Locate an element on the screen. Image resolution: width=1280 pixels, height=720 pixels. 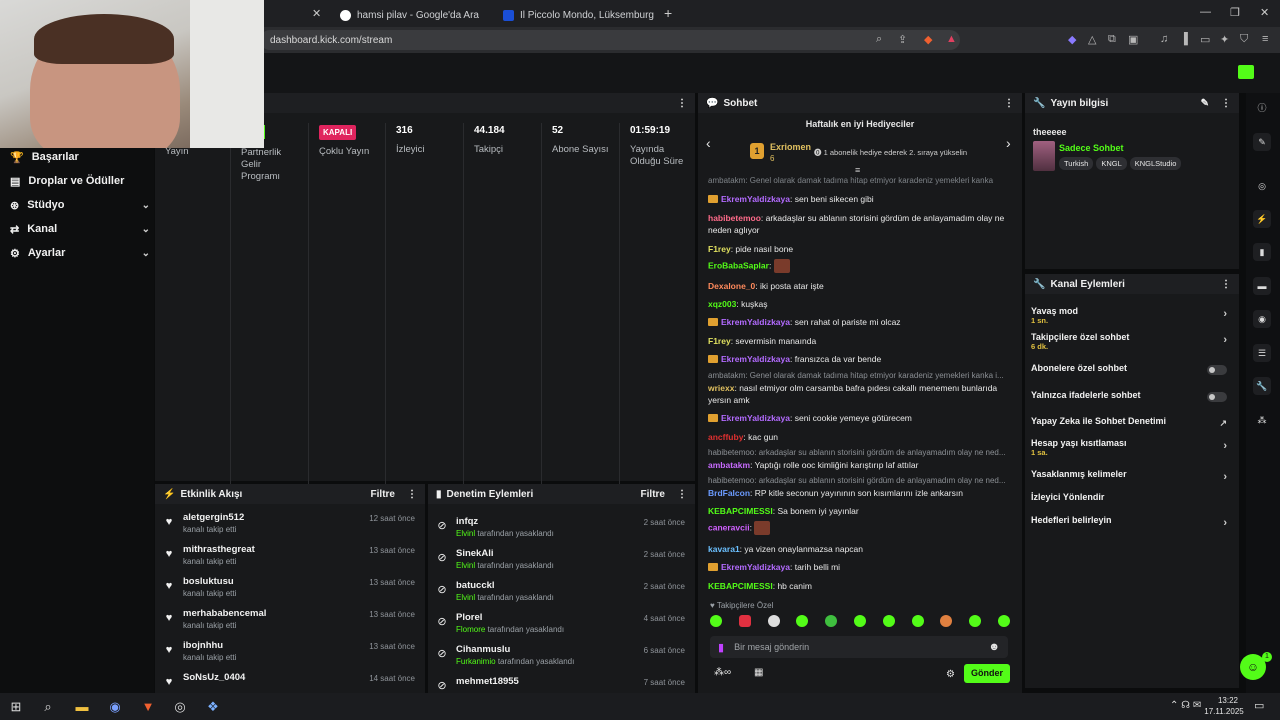
slow-mode-option: Yavaş mod 1 sn. › is located at coordinates (1129, 315).